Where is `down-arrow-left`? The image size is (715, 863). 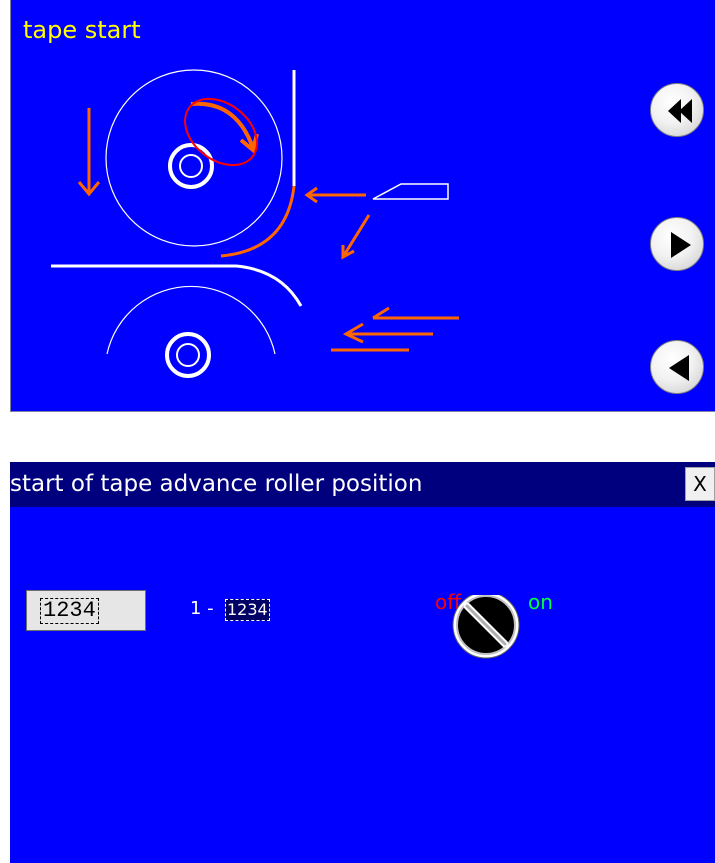 down-arrow-left is located at coordinates (89, 152).